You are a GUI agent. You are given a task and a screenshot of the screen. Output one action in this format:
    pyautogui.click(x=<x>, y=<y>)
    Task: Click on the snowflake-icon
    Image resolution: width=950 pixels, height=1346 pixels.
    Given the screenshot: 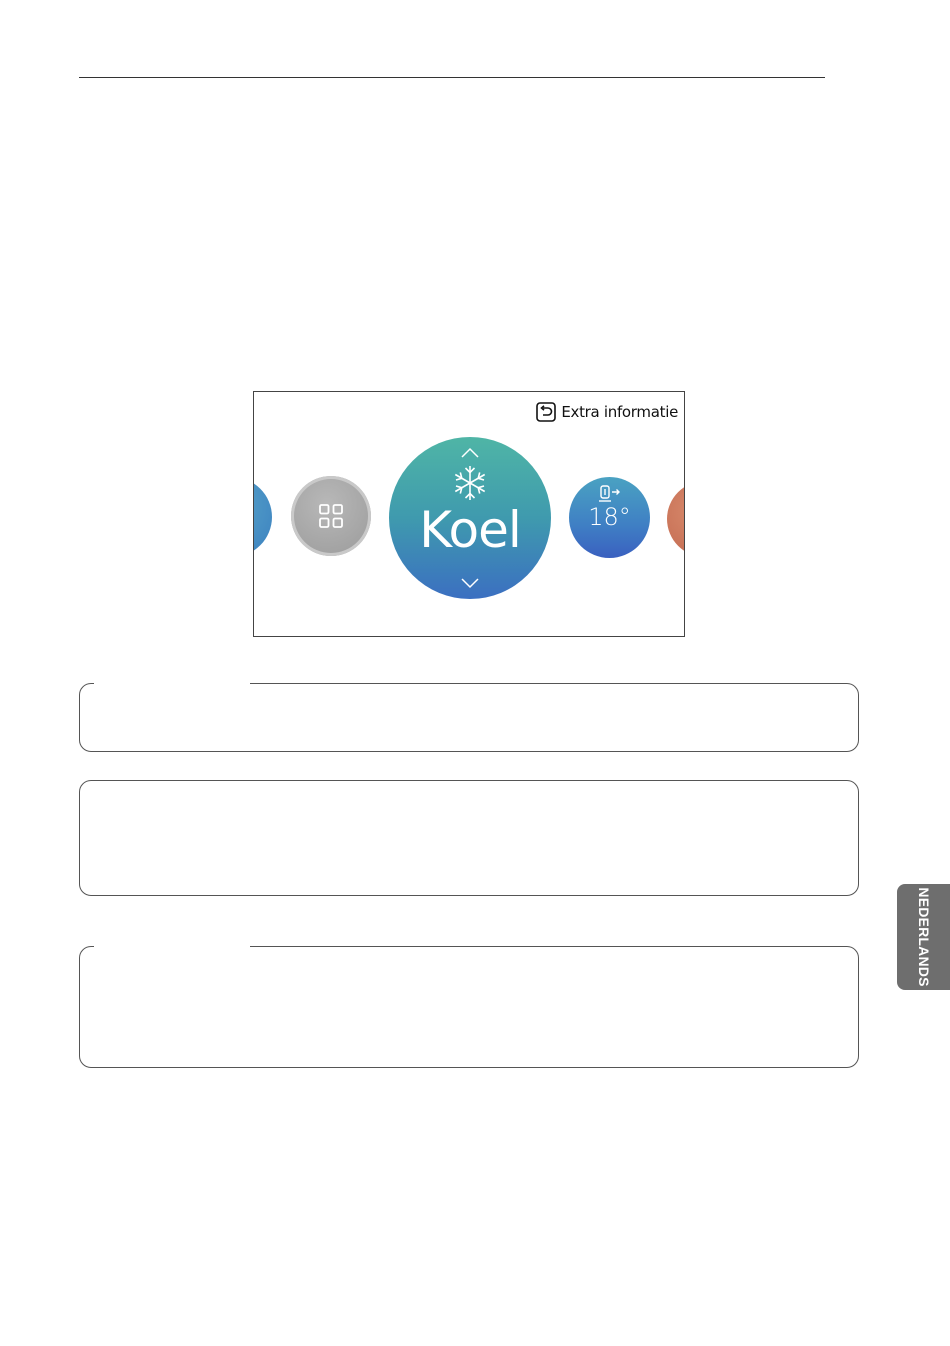 What is the action you would take?
    pyautogui.click(x=470, y=483)
    